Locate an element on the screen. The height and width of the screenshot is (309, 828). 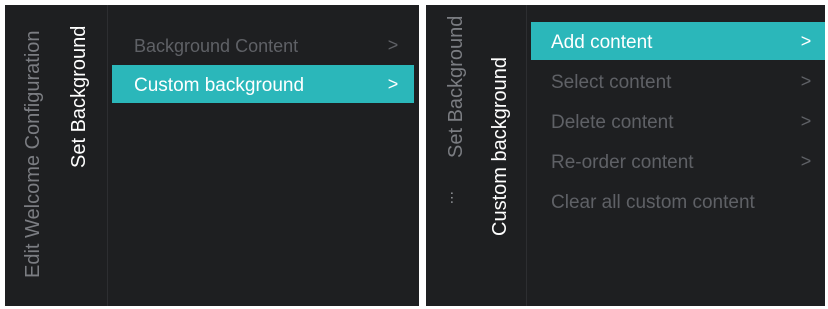
breadcrumb-set-background: Set Background is located at coordinates (456, 87).